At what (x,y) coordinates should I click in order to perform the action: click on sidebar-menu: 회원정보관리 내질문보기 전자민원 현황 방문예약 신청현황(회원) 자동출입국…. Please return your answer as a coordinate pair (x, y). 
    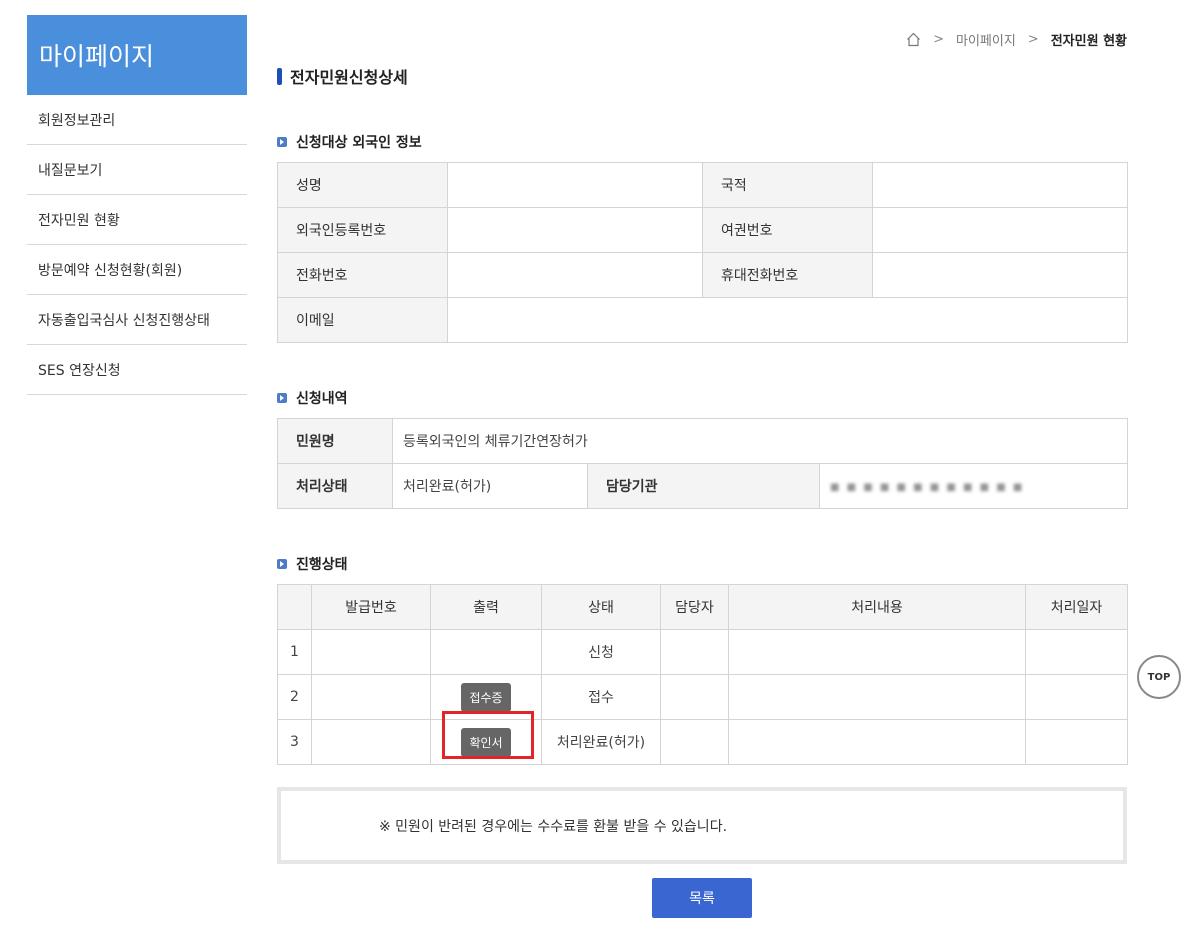
    Looking at the image, I should click on (137, 245).